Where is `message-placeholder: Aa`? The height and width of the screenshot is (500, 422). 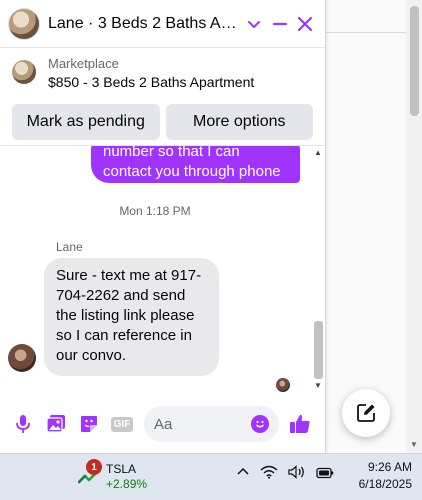 message-placeholder: Aa is located at coordinates (163, 424).